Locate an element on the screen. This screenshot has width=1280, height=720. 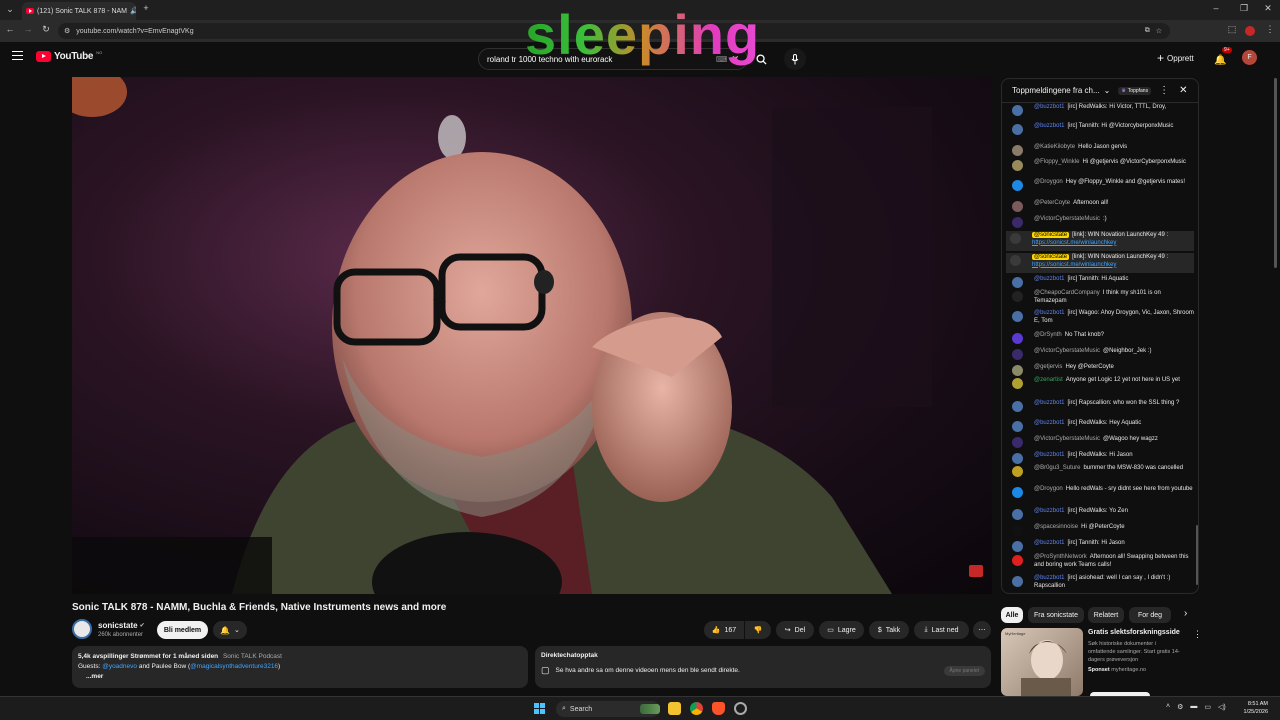
chat-author-name: @Floppy_Winkle is located at coordinates (1056, 162).